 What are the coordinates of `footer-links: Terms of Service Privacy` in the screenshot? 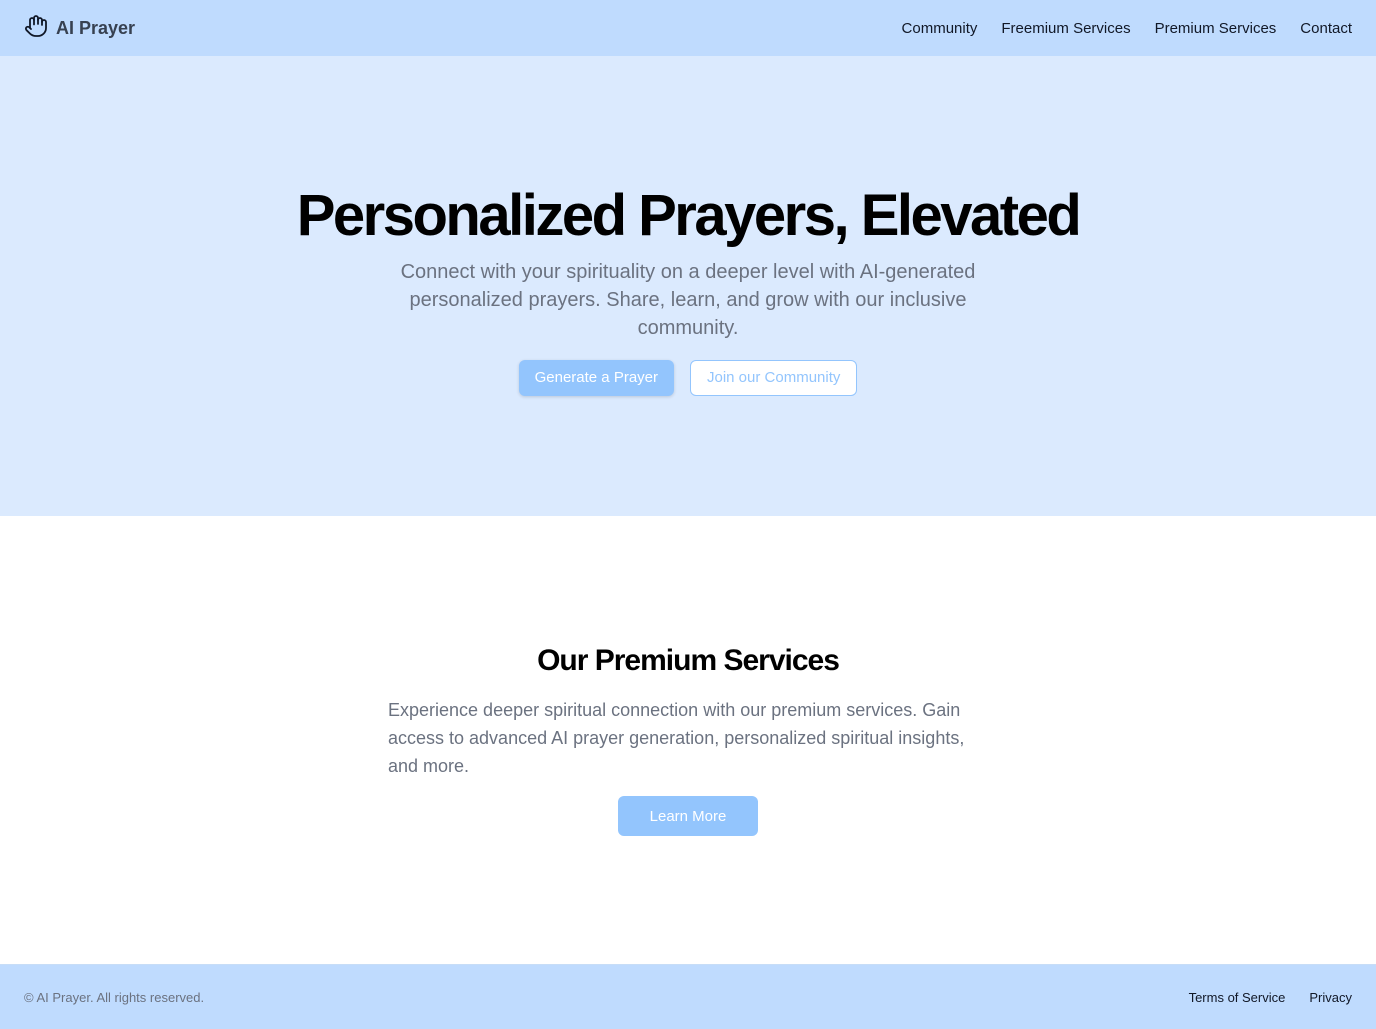 It's located at (1270, 997).